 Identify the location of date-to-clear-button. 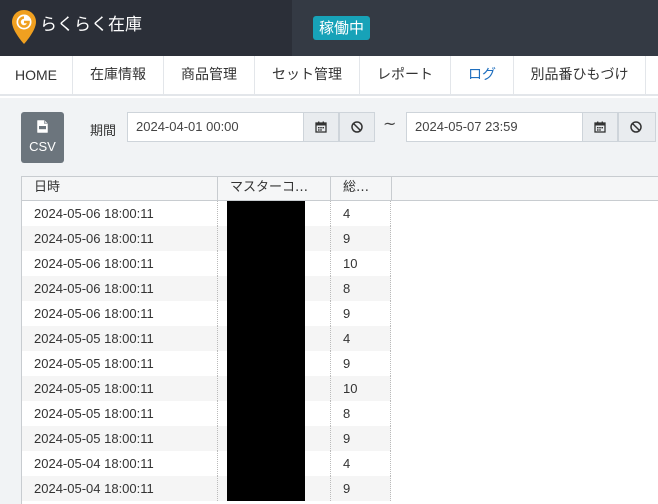
(637, 127).